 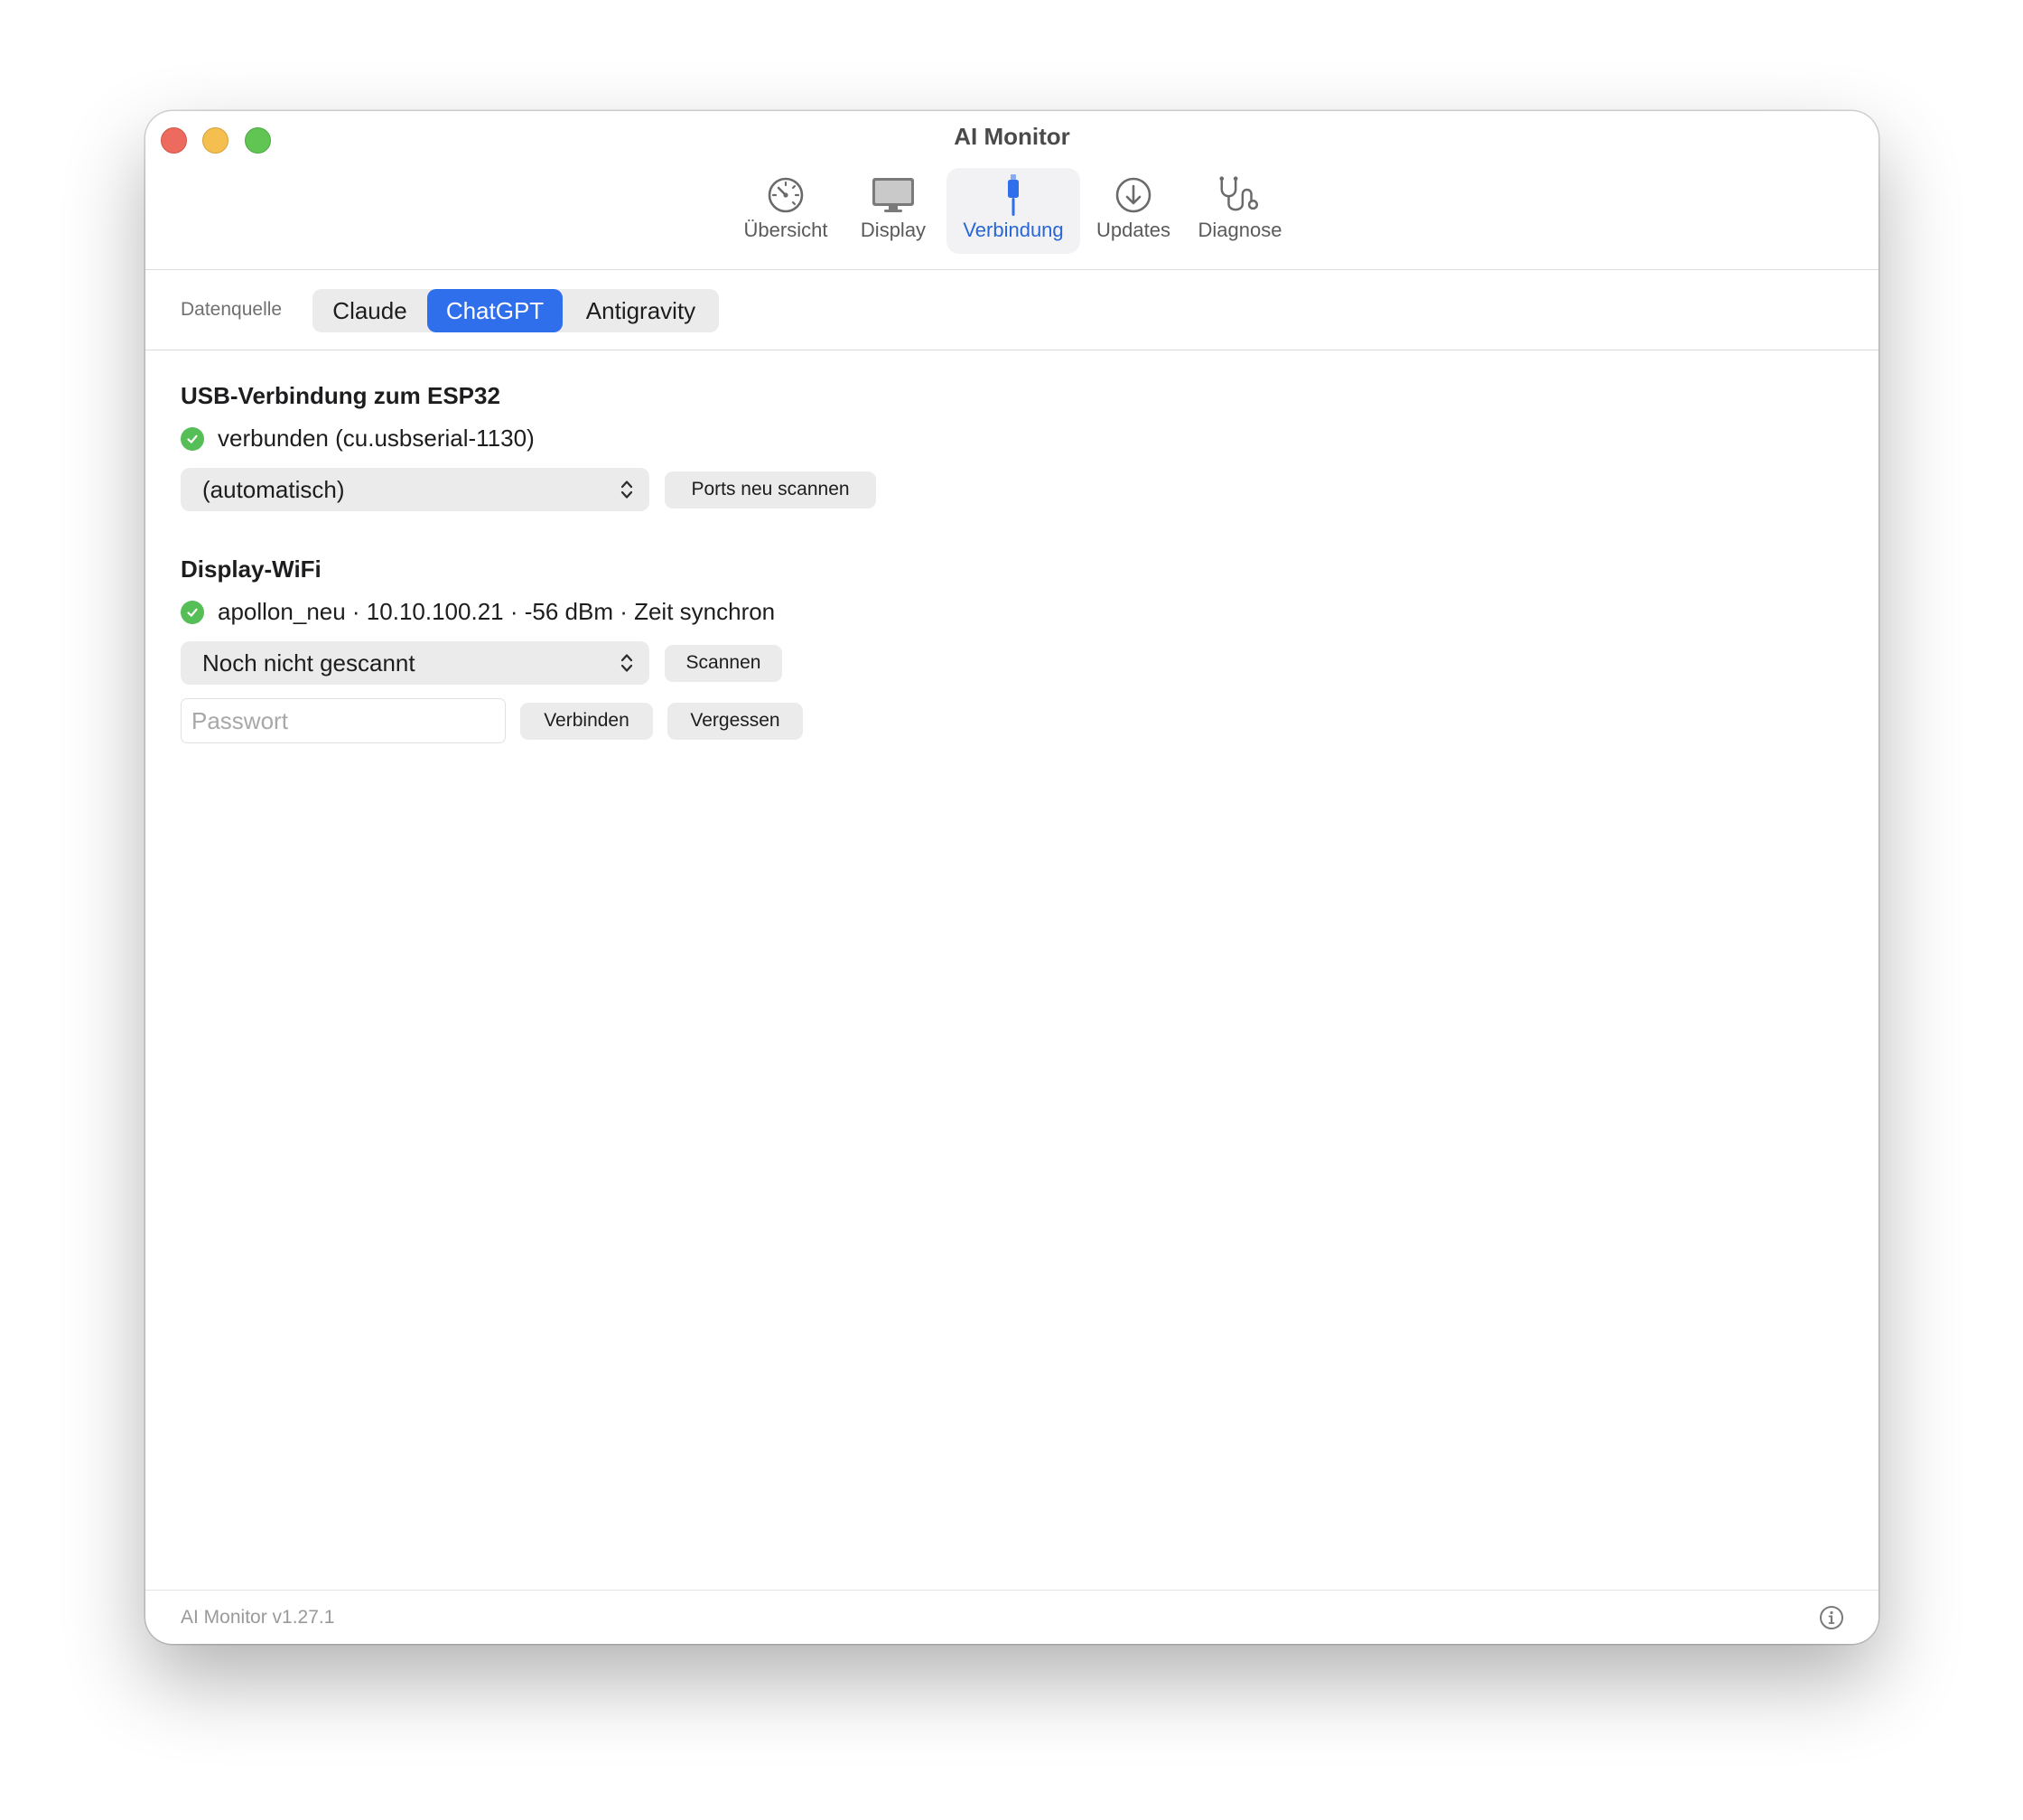 What do you see at coordinates (1240, 195) in the screenshot?
I see `stethoscope-icon` at bounding box center [1240, 195].